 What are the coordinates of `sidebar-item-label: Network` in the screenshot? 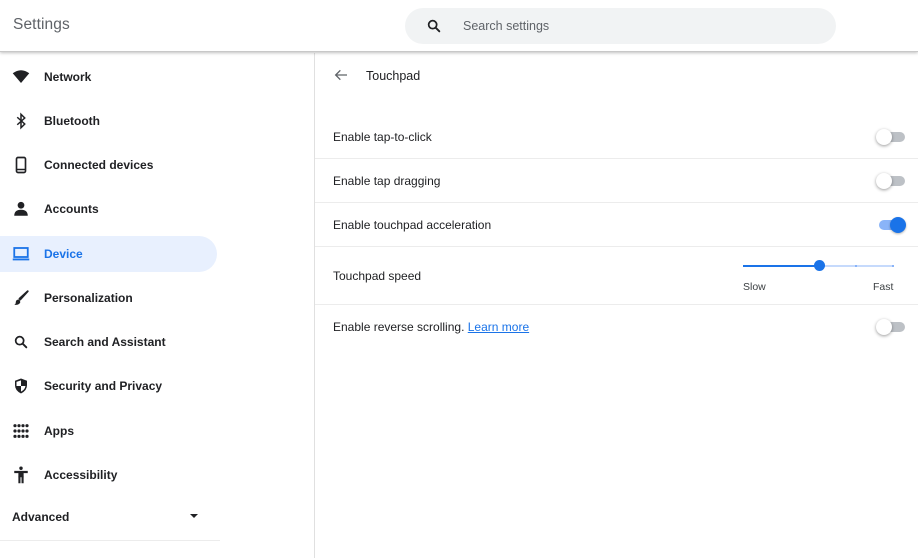 It's located at (68, 77).